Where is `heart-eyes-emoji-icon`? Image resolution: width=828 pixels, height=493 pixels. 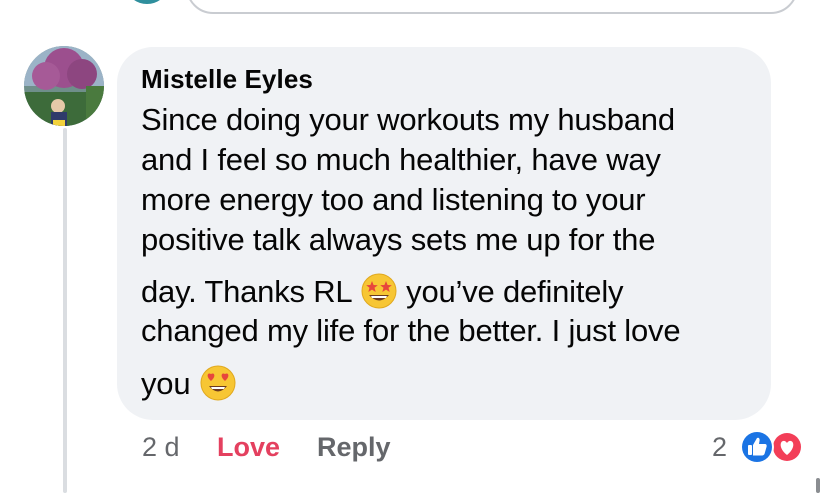 heart-eyes-emoji-icon is located at coordinates (218, 383).